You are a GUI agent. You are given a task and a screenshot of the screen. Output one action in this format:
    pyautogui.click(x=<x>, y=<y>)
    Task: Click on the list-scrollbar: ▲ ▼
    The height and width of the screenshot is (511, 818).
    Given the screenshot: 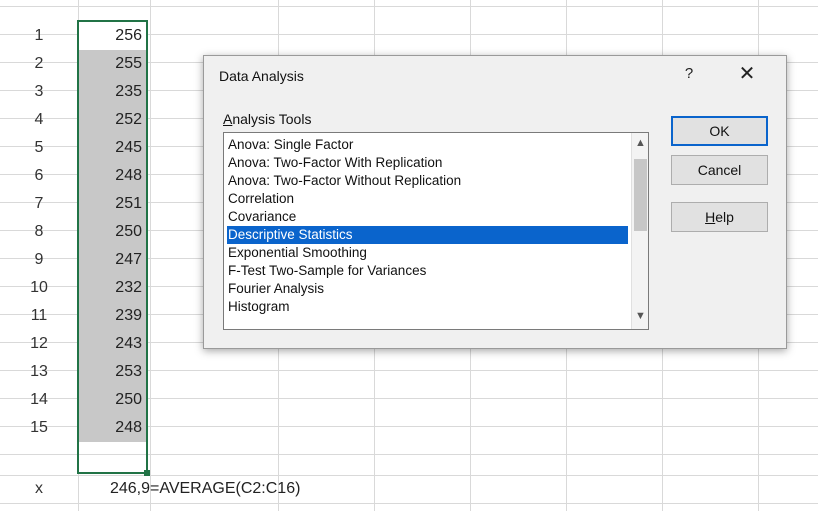 What is the action you would take?
    pyautogui.click(x=639, y=231)
    